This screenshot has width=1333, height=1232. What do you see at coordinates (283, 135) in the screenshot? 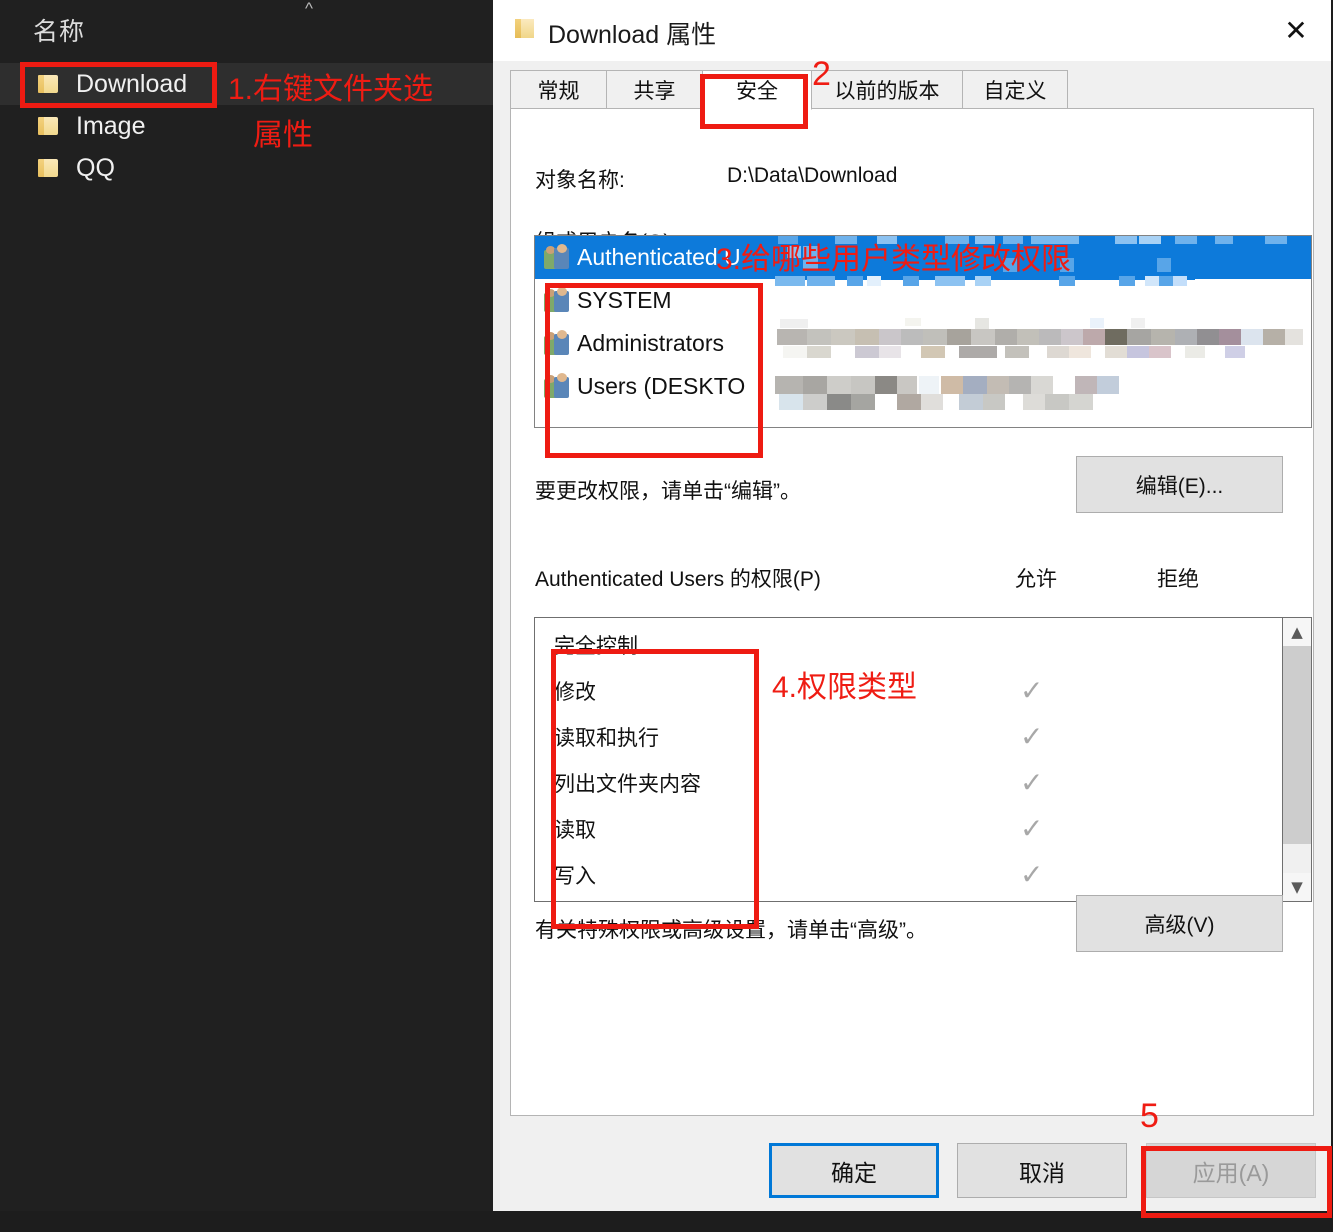
I see `annotation-step1-line2: 属性` at bounding box center [283, 135].